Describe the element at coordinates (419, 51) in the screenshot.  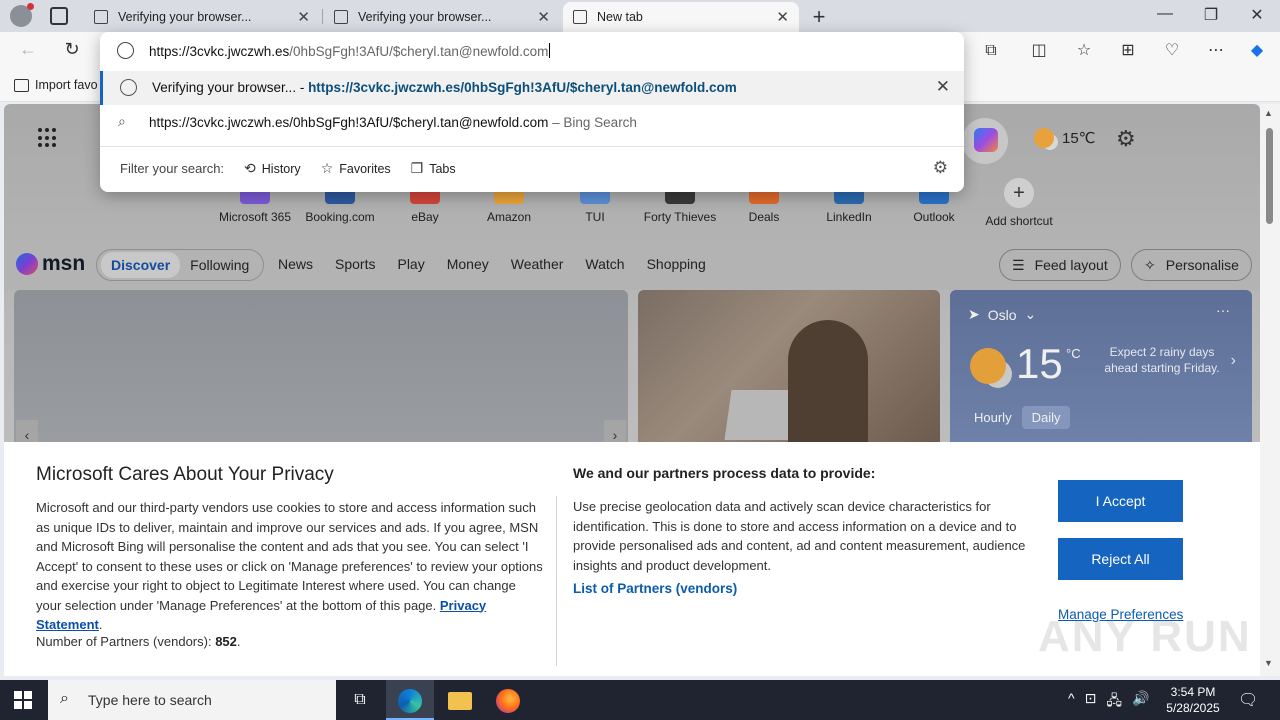
I see `url-path: /0hbSgFgh!3AfU/$cheryl.tan@newfold.com` at that location.